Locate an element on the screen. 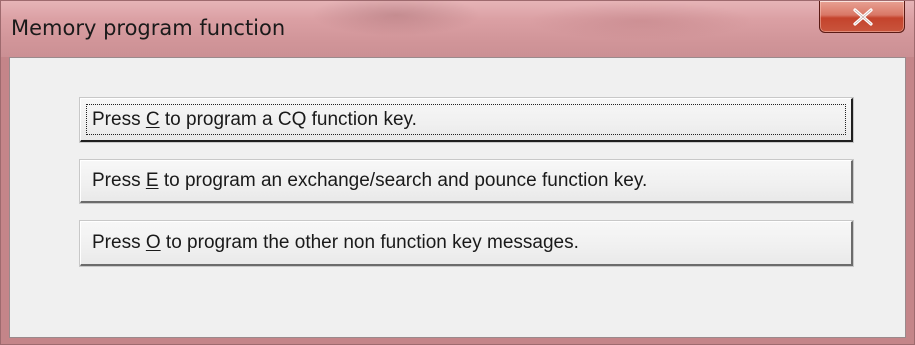  hotkey-letter: C is located at coordinates (152, 119).